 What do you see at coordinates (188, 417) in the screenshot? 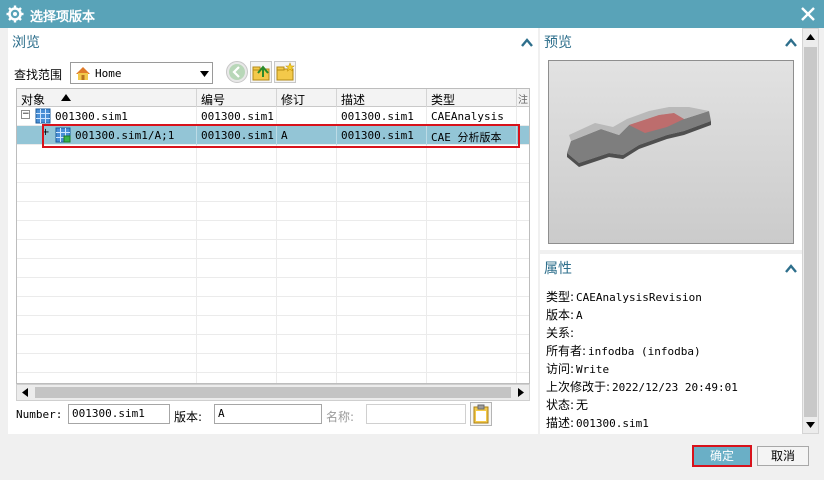
I see `version-label: 版本:` at bounding box center [188, 417].